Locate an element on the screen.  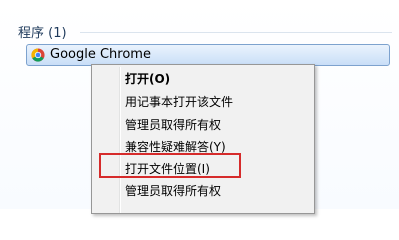
group-divider is located at coordinates (236, 32).